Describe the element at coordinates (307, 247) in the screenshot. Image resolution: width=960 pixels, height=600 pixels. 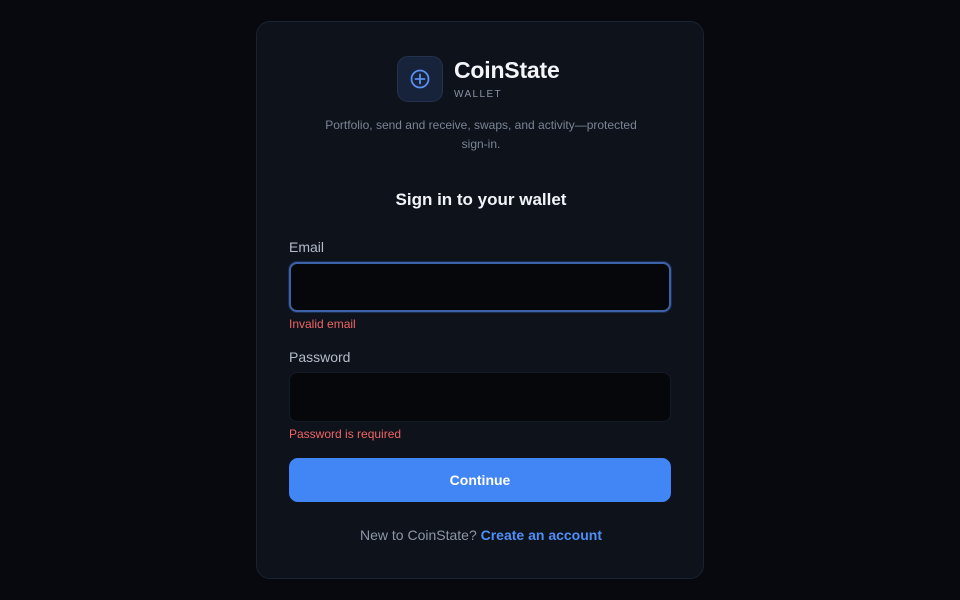
I see `email-label: Email` at that location.